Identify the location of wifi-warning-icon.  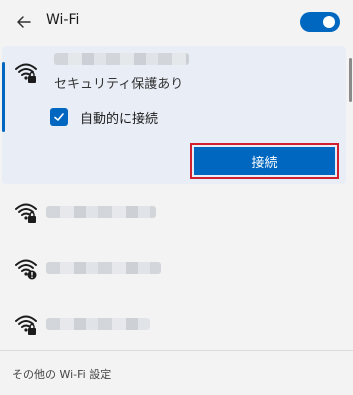
(26, 268).